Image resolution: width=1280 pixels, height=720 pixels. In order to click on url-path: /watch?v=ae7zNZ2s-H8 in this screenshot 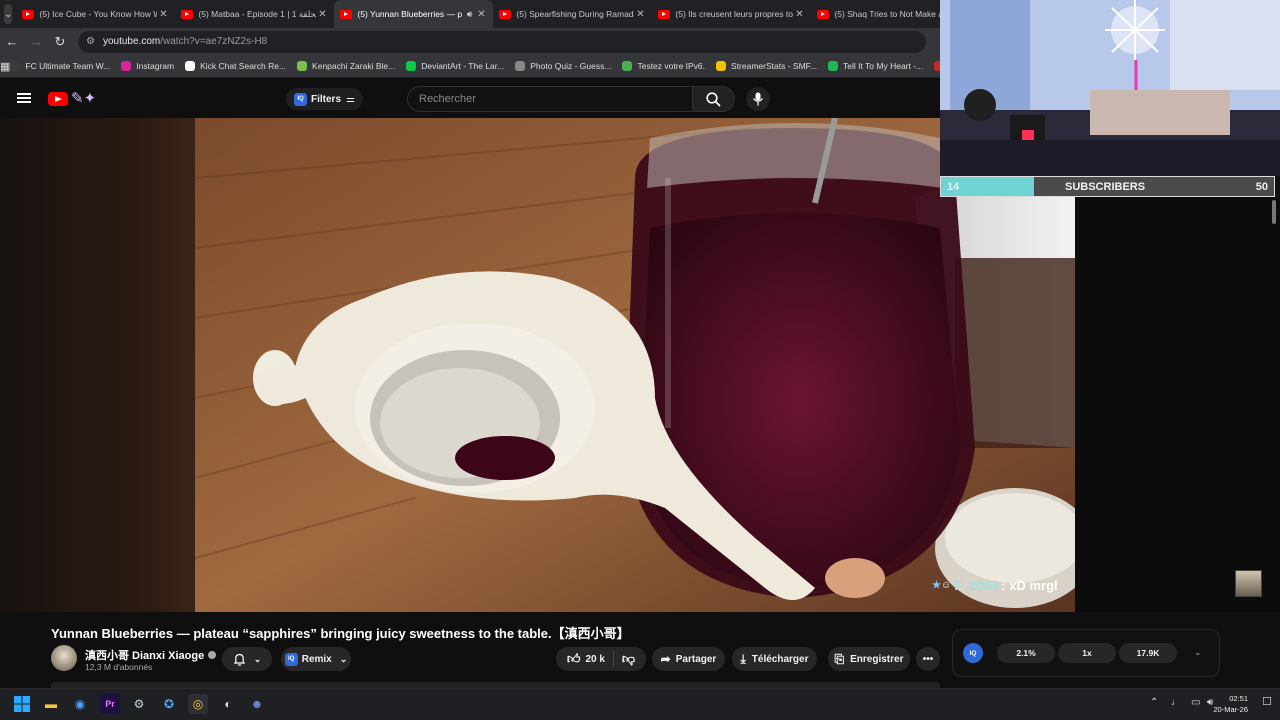, I will do `click(214, 41)`.